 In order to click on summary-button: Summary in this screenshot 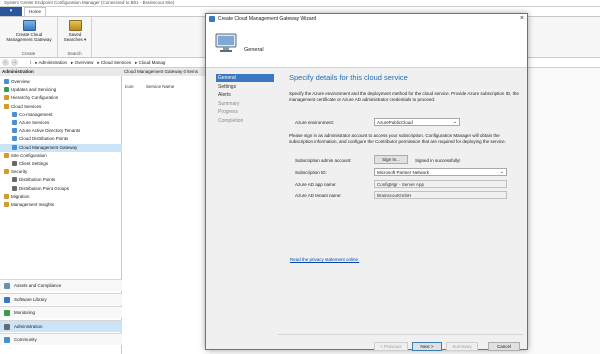, I will do `click(462, 346)`.